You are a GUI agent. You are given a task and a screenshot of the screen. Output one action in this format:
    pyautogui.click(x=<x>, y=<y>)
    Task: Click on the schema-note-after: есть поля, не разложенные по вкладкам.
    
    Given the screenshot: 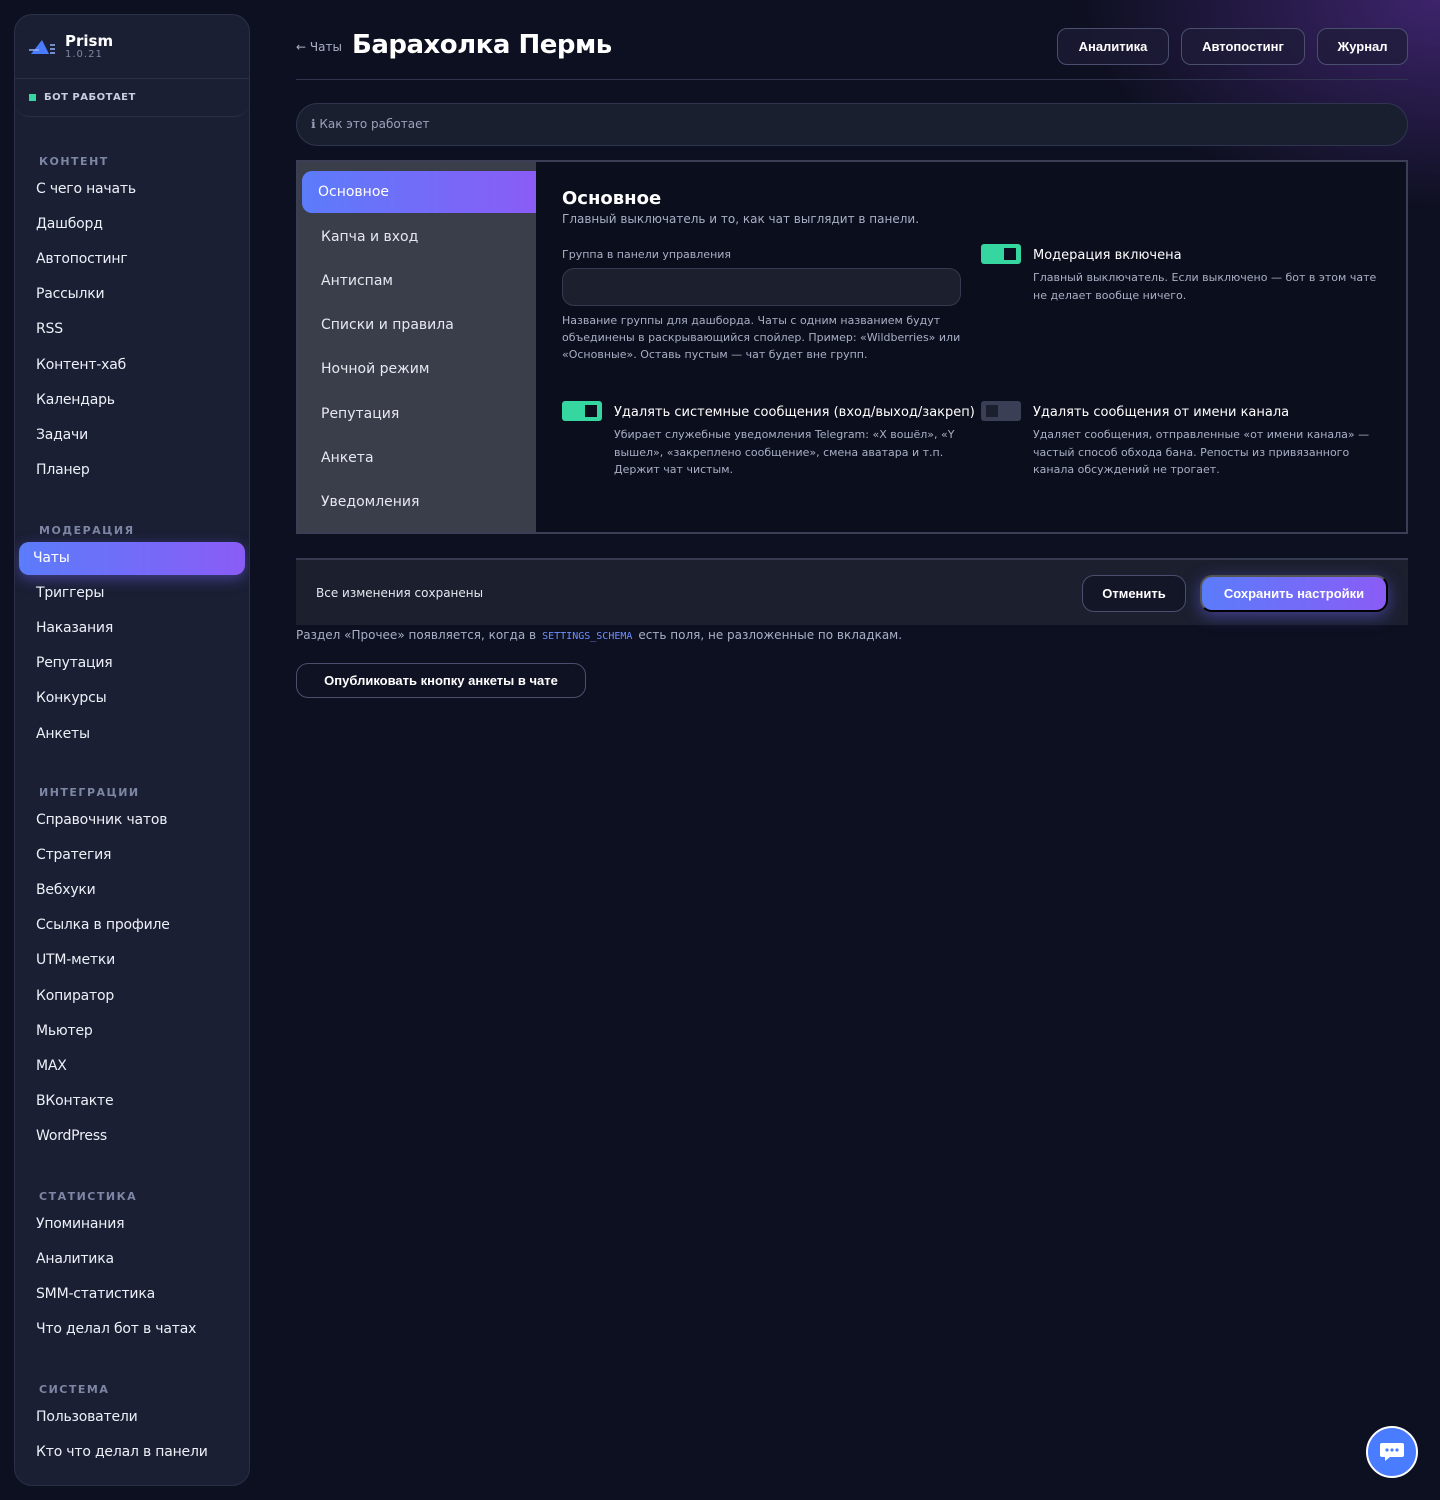 What is the action you would take?
    pyautogui.click(x=770, y=635)
    